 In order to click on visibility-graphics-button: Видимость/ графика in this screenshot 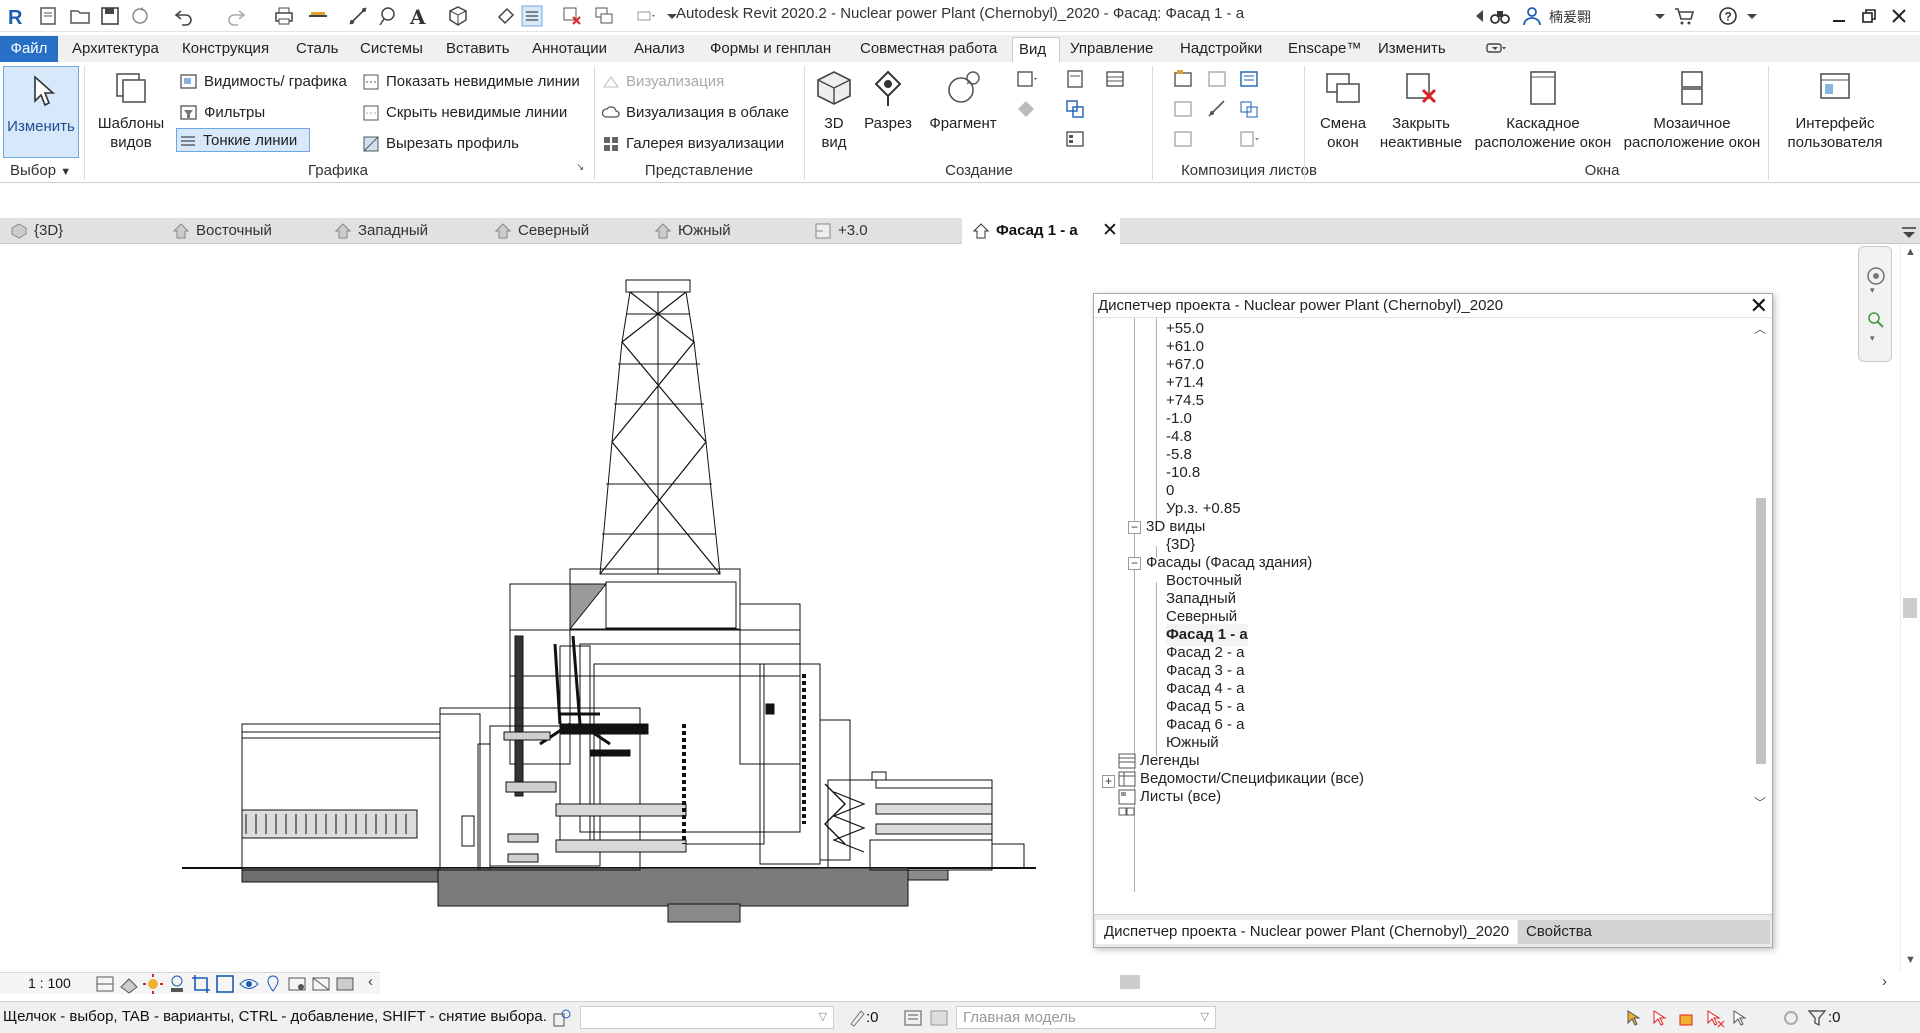, I will do `click(262, 82)`.